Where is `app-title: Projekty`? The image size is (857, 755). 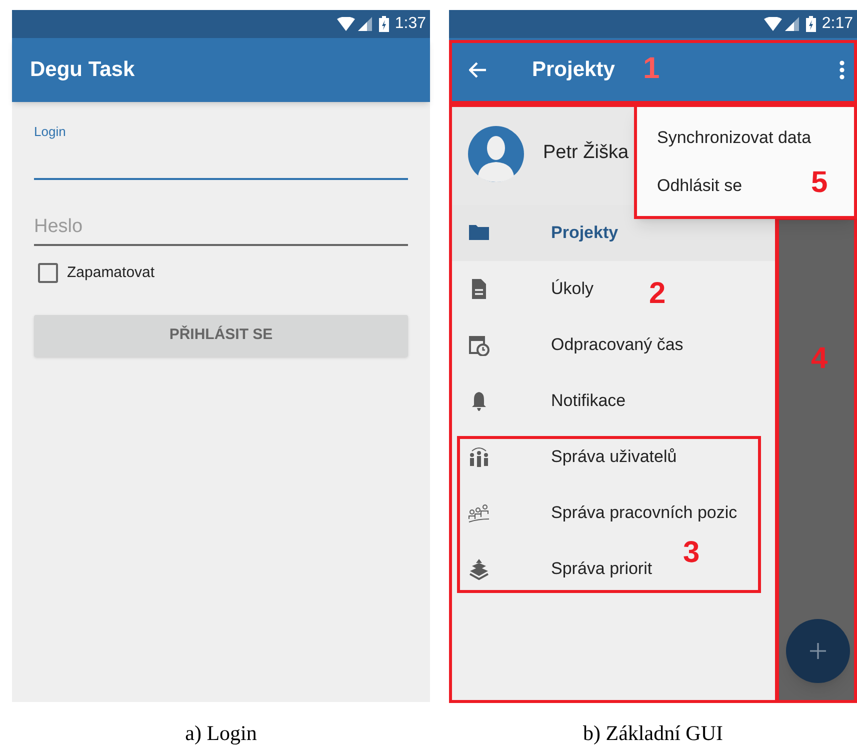 app-title: Projekty is located at coordinates (573, 70).